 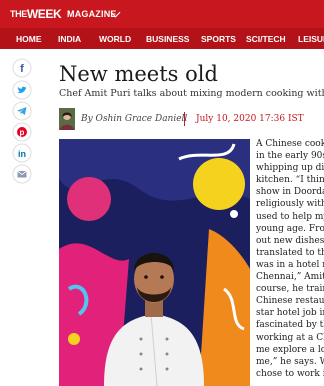 I want to click on article-date: July 10, 2020 17:36 IST, so click(x=250, y=119).